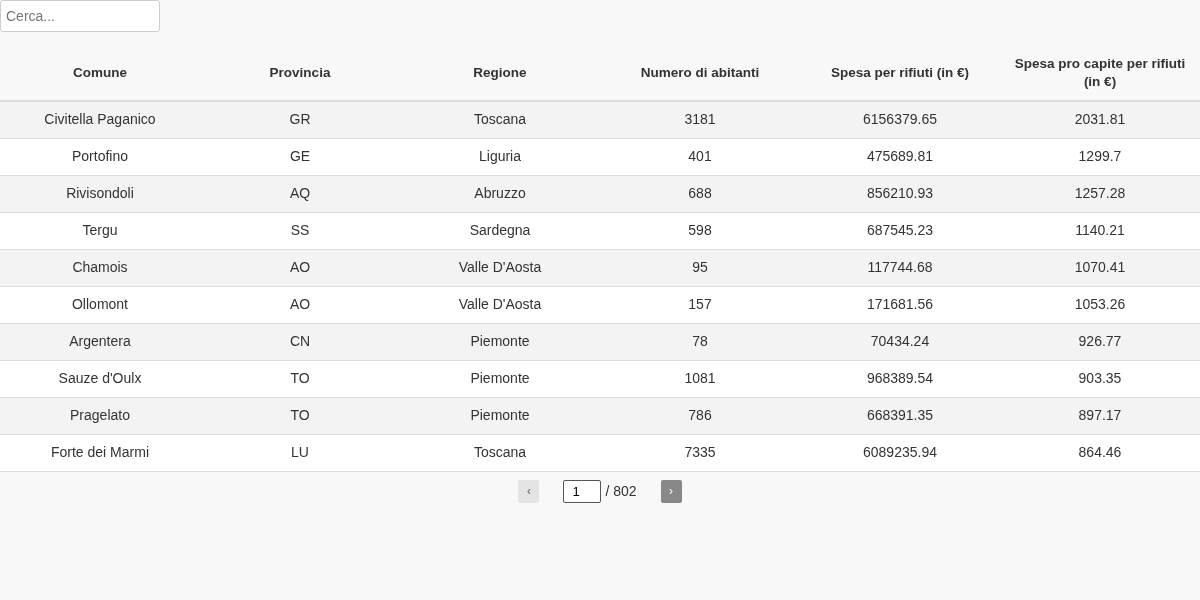 The image size is (1200, 600). I want to click on table-cell: SS, so click(300, 230).